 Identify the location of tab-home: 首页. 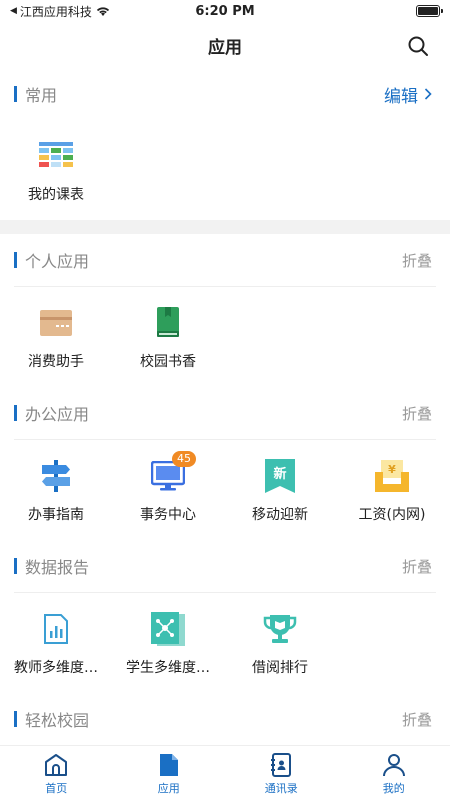
(56, 772).